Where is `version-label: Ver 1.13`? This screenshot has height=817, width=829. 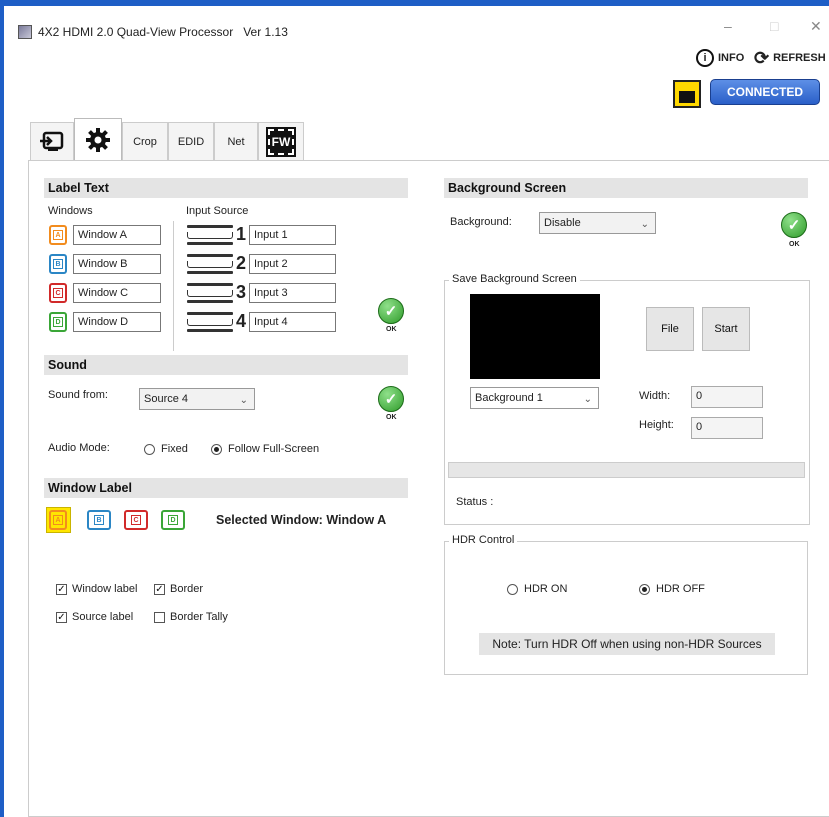 version-label: Ver 1.13 is located at coordinates (265, 32).